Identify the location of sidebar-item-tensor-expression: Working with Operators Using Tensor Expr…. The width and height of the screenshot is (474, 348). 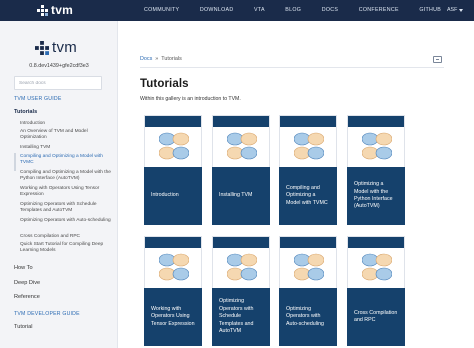
(66, 192).